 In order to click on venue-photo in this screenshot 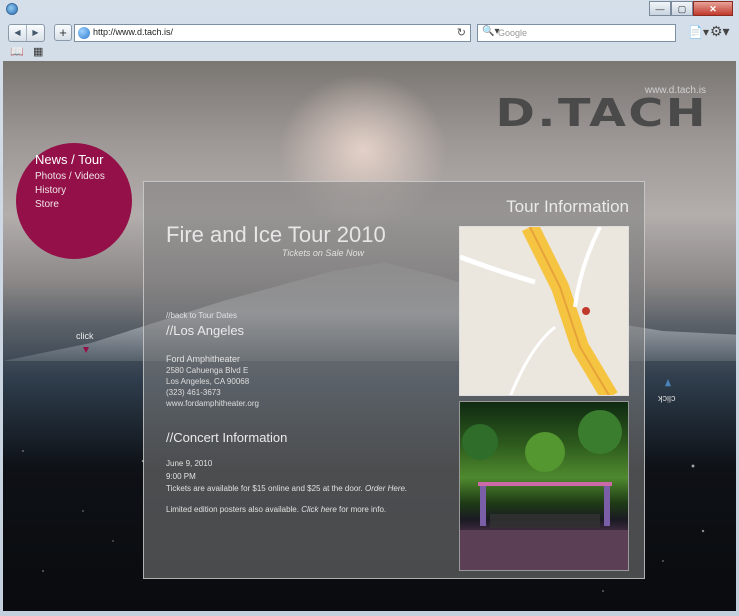, I will do `click(544, 486)`.